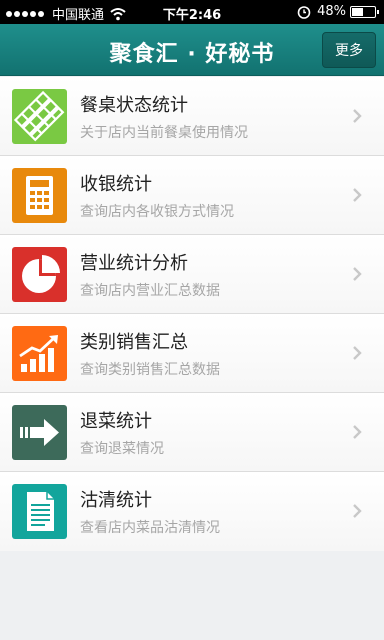 Image resolution: width=384 pixels, height=640 pixels. Describe the element at coordinates (192, 116) in the screenshot. I see `menu-item: 餐桌状态统计关于店内当前餐桌使用情况` at that location.